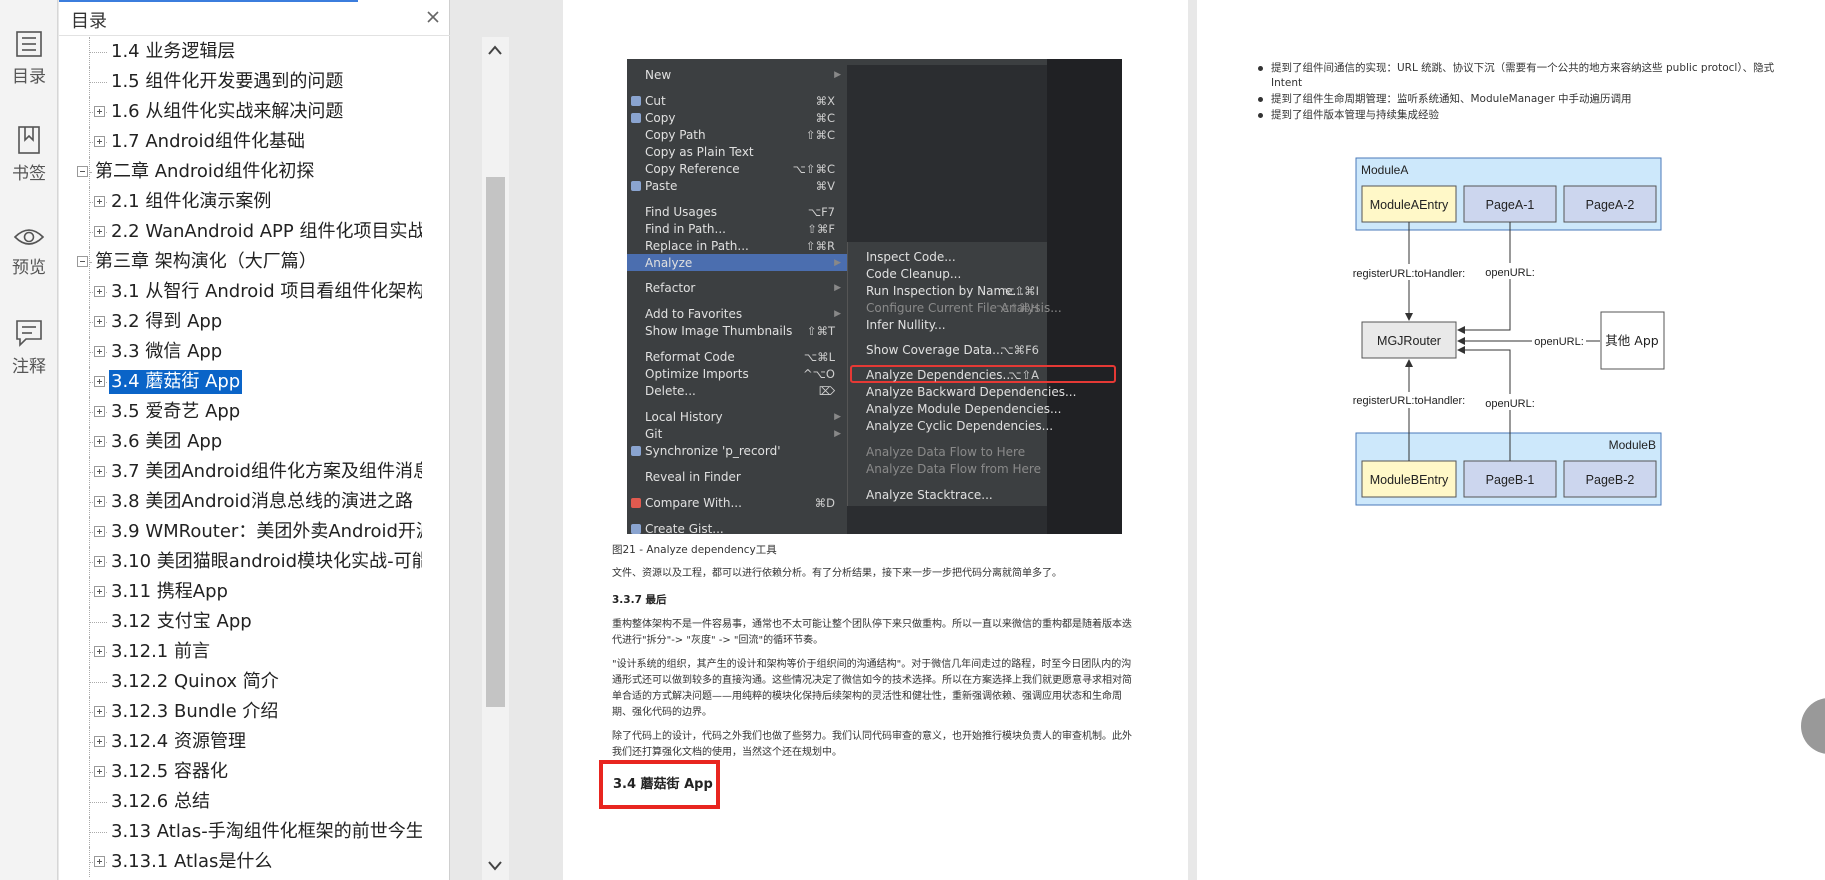 Image resolution: width=1825 pixels, height=880 pixels. Describe the element at coordinates (240, 142) in the screenshot. I see `toc-item: 1.7 Android组件化基础` at that location.